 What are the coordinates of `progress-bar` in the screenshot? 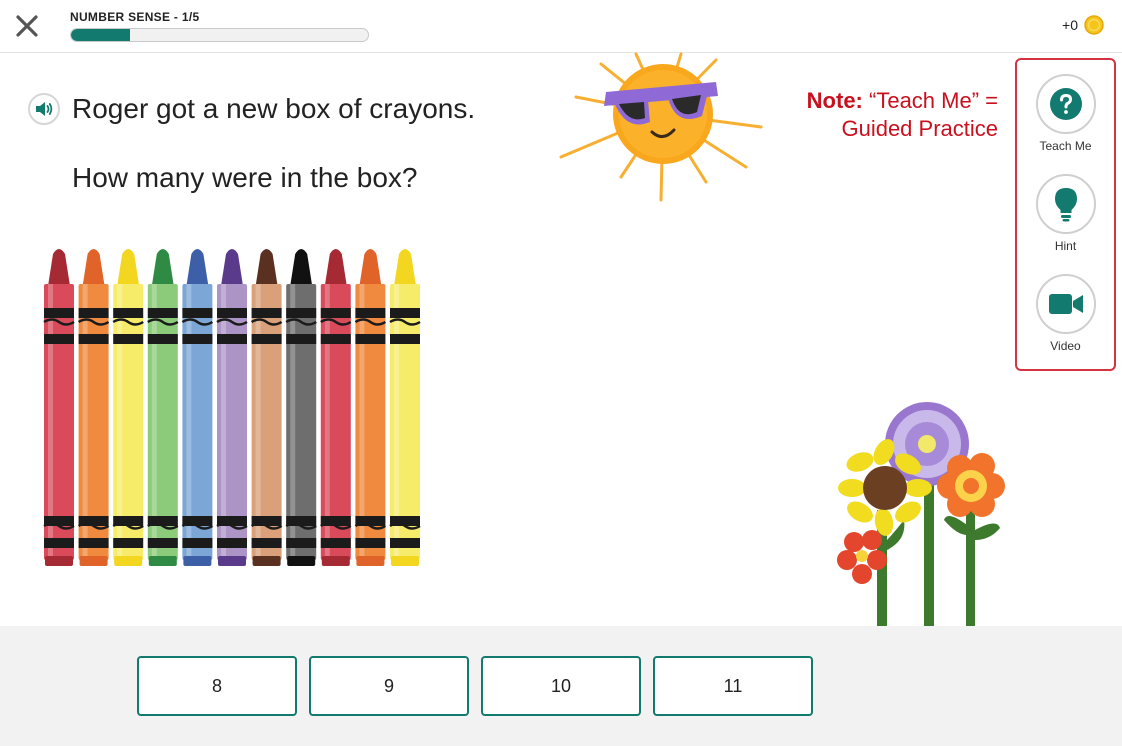 It's located at (219, 35).